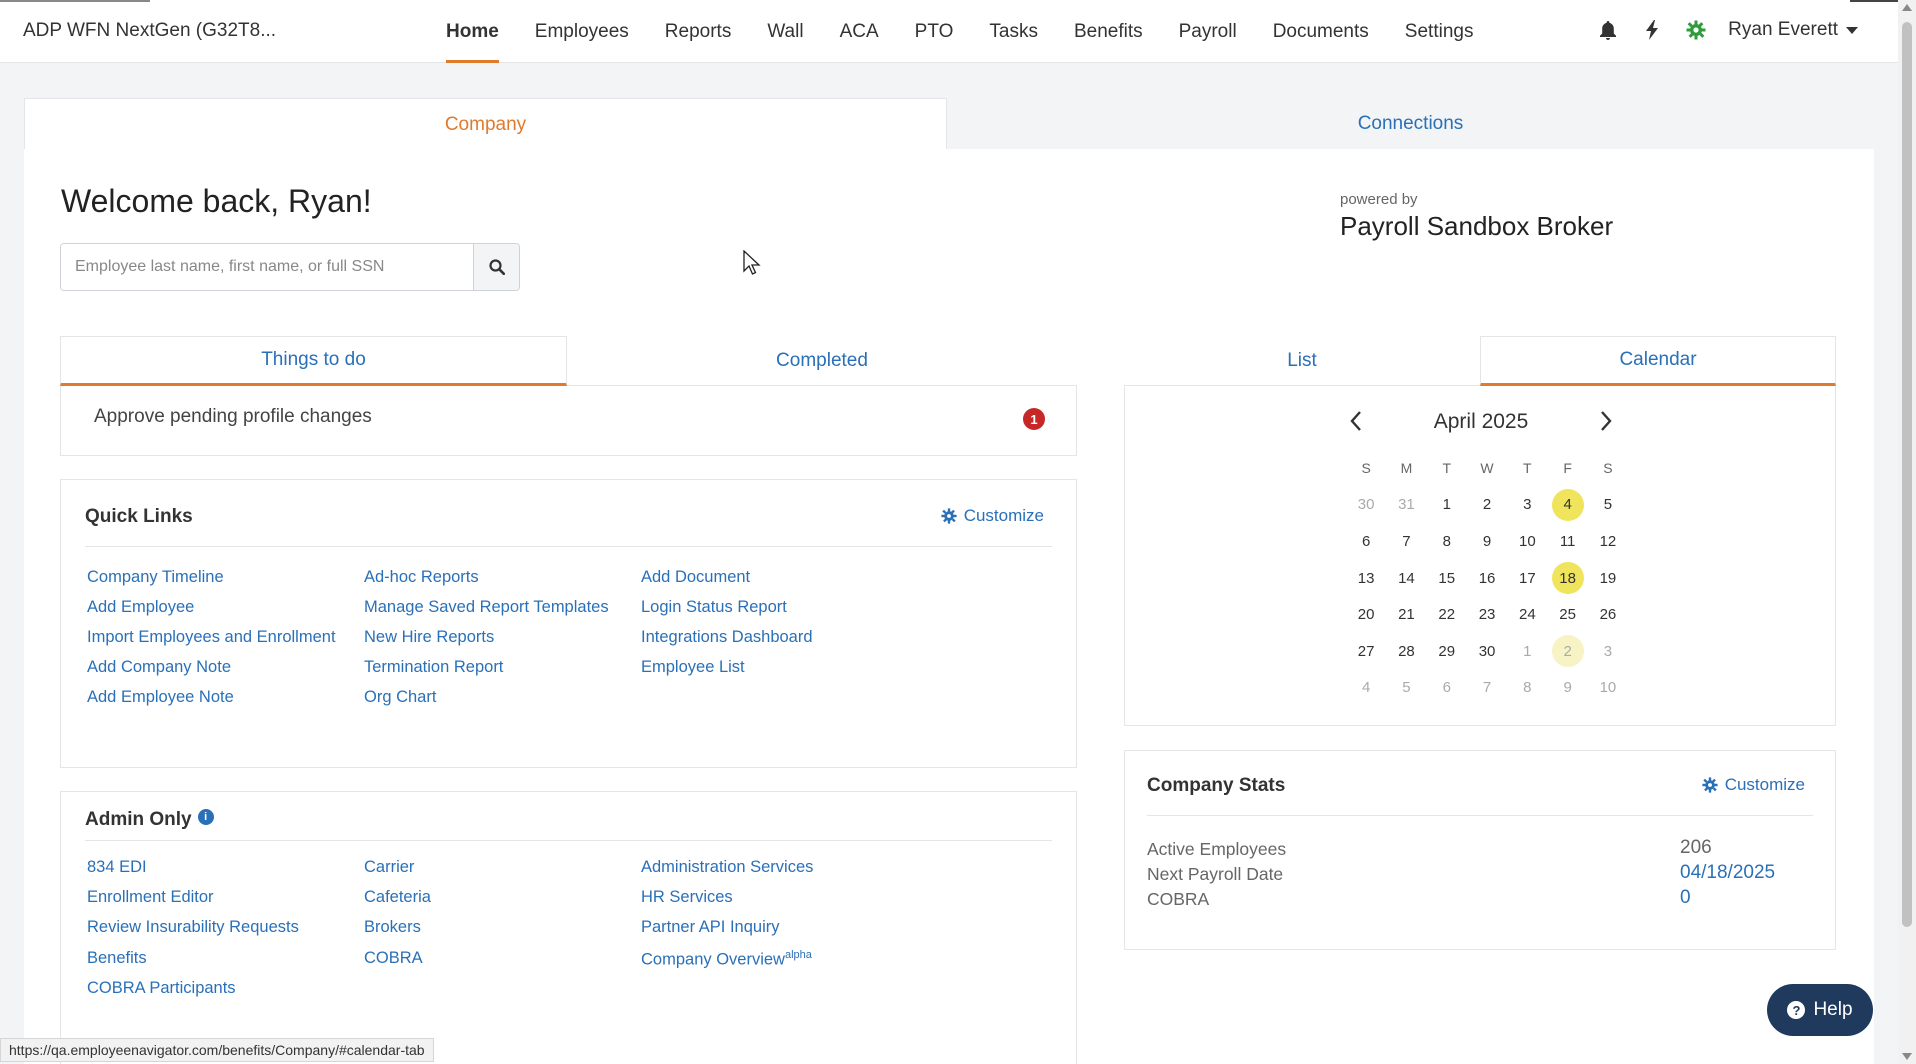 The height and width of the screenshot is (1064, 1916). I want to click on admin-link-review-insurability-requests: Review Insurability Requests, so click(193, 927).